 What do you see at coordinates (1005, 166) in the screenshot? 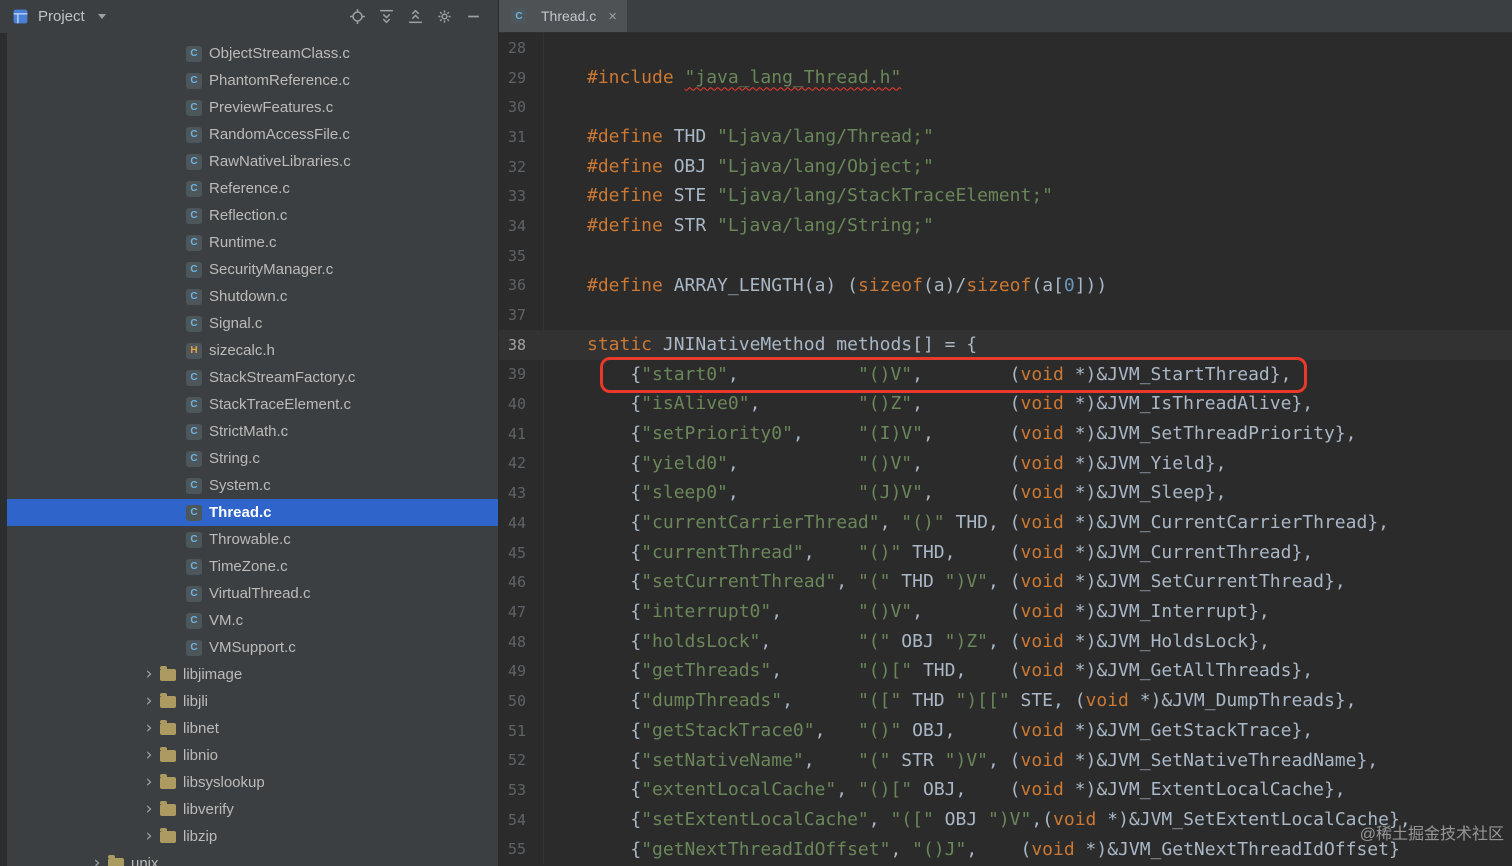
I see `code-line-32: 32 #define OBJ "Ljava/lang/Object;"` at bounding box center [1005, 166].